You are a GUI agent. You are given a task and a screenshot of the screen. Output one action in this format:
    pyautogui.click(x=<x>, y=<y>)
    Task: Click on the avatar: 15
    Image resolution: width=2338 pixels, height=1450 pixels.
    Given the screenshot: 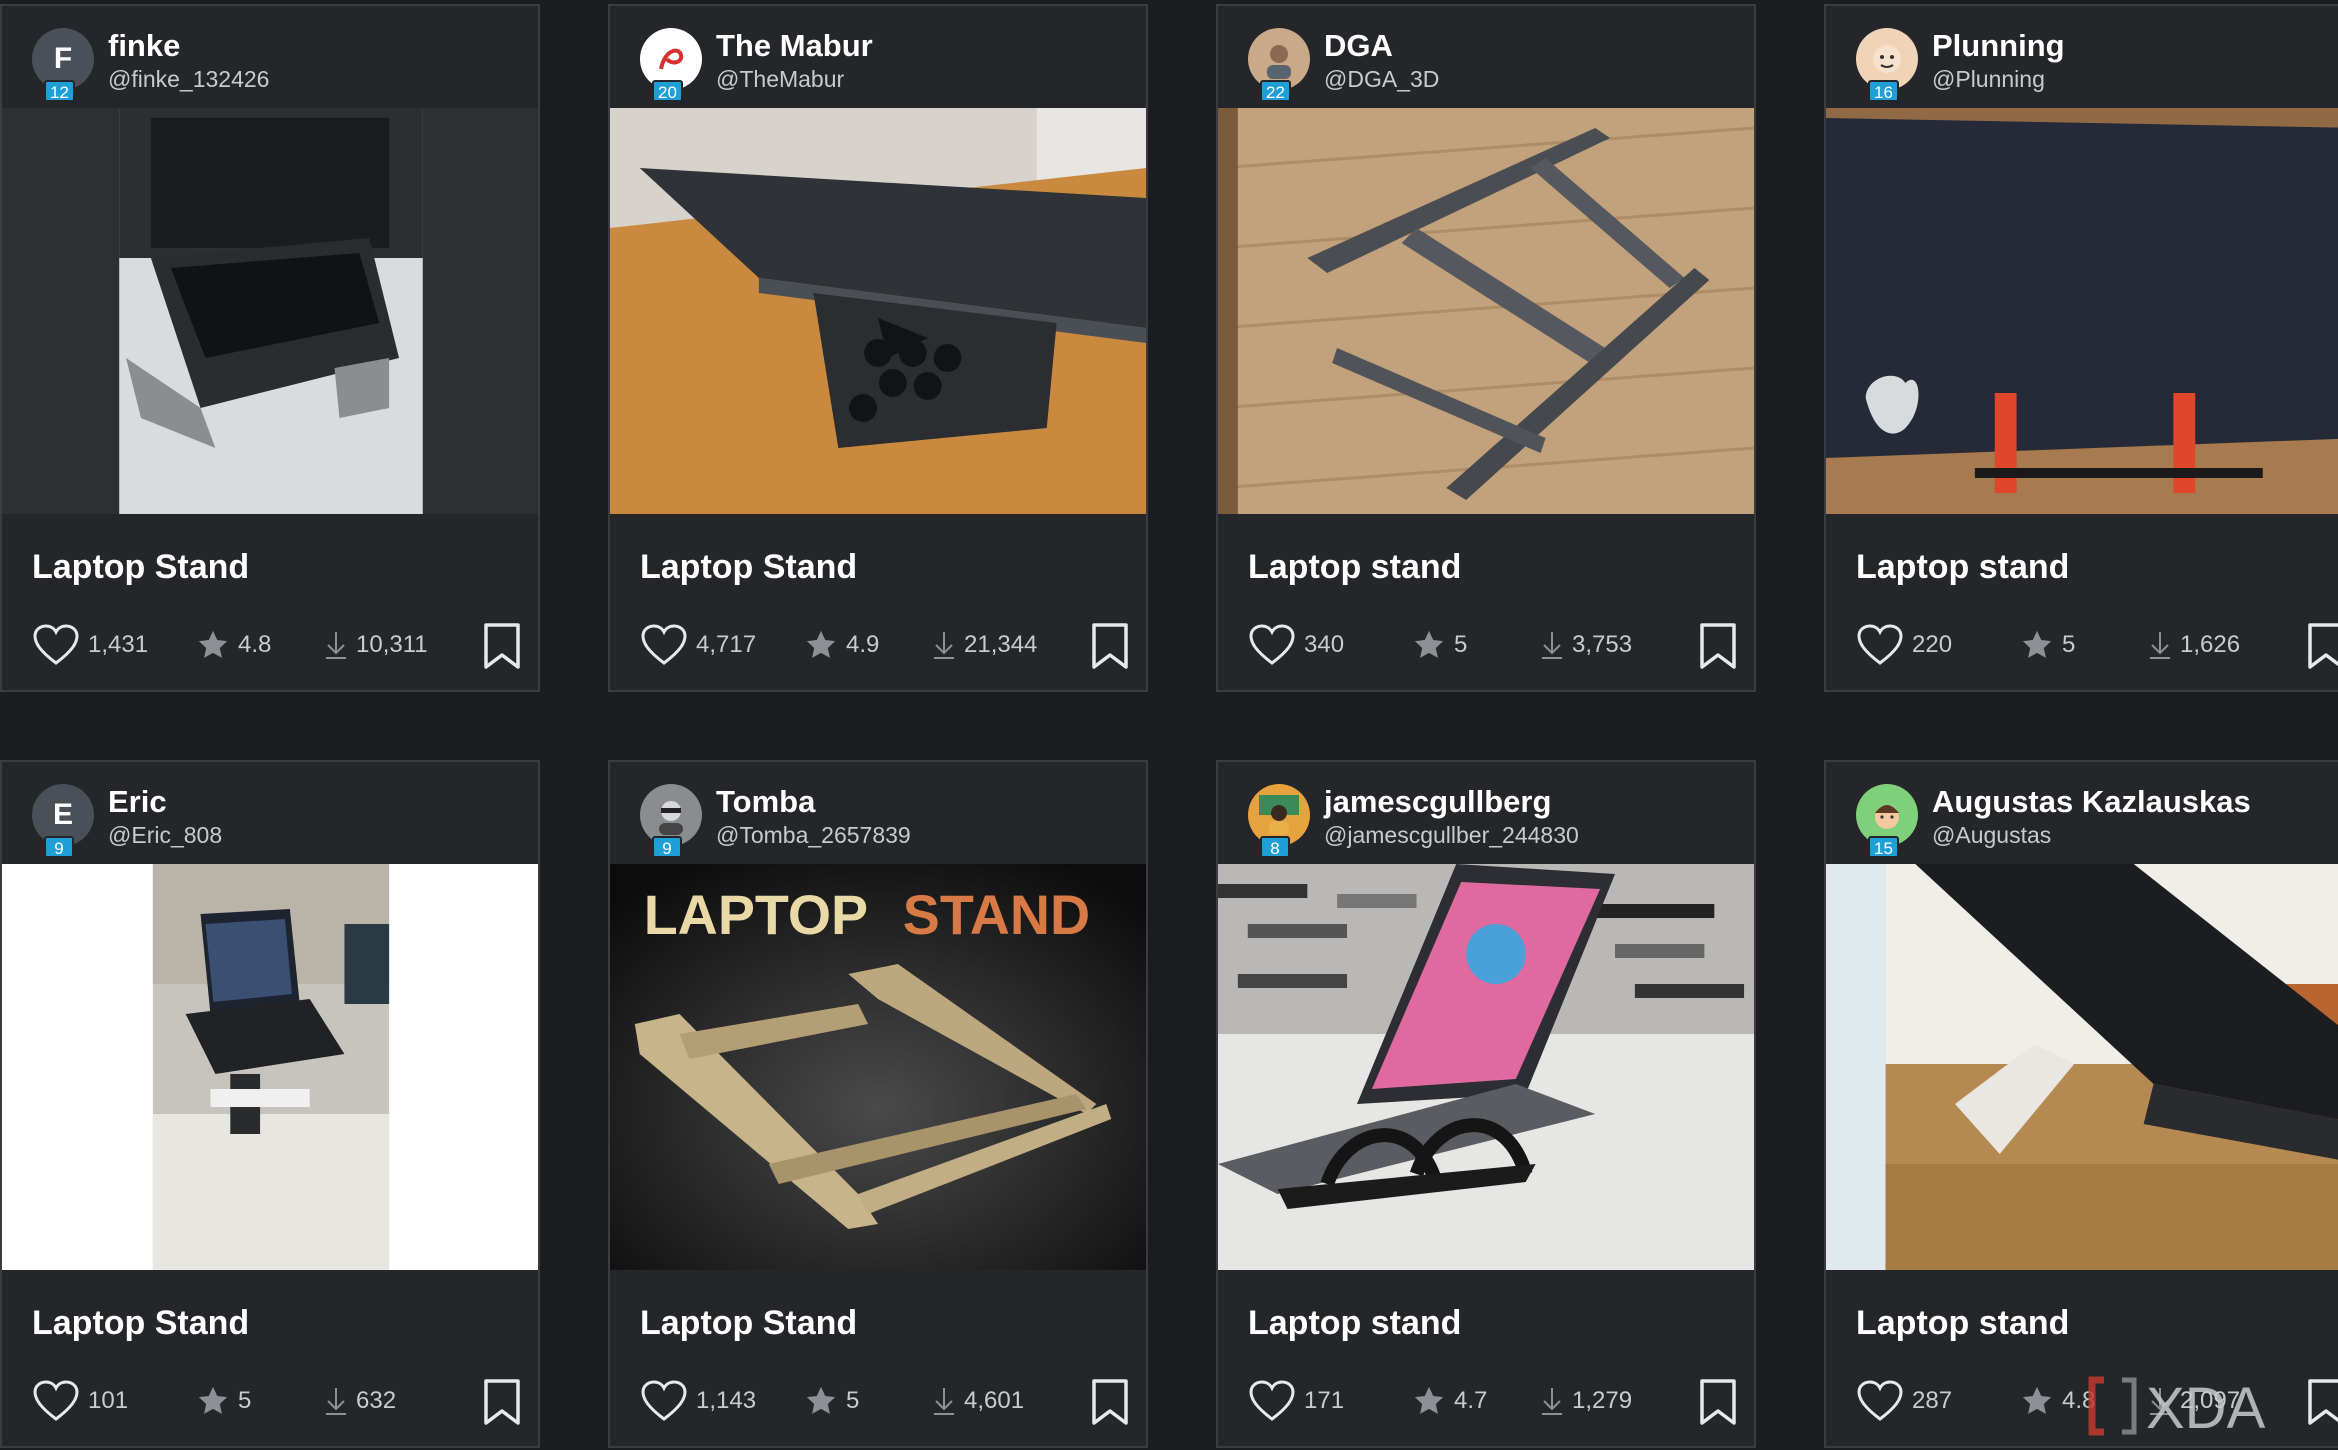 What is the action you would take?
    pyautogui.click(x=1887, y=821)
    